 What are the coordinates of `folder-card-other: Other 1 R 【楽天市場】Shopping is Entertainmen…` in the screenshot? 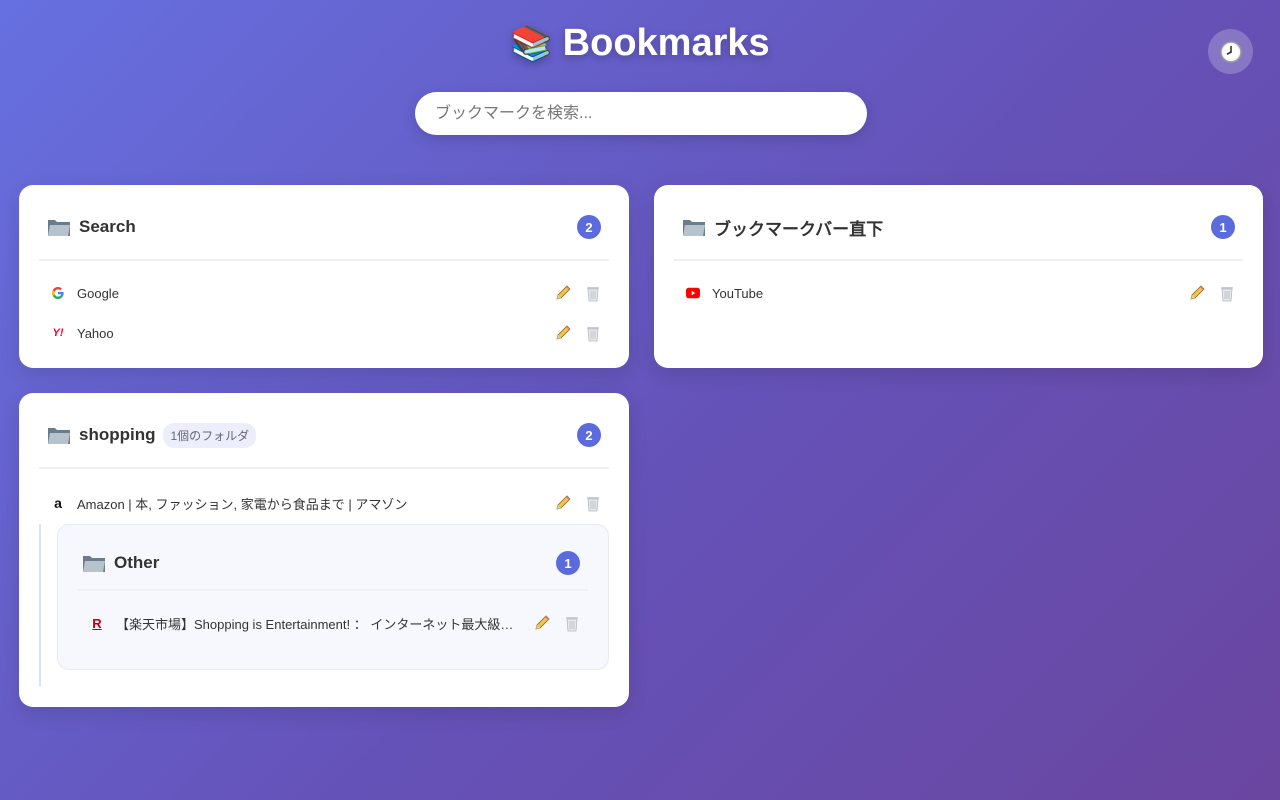 It's located at (333, 597).